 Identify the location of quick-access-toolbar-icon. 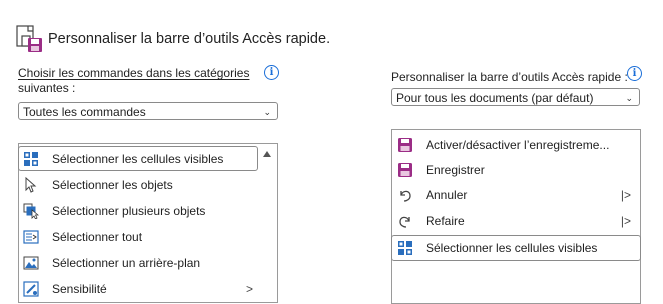
(29, 39).